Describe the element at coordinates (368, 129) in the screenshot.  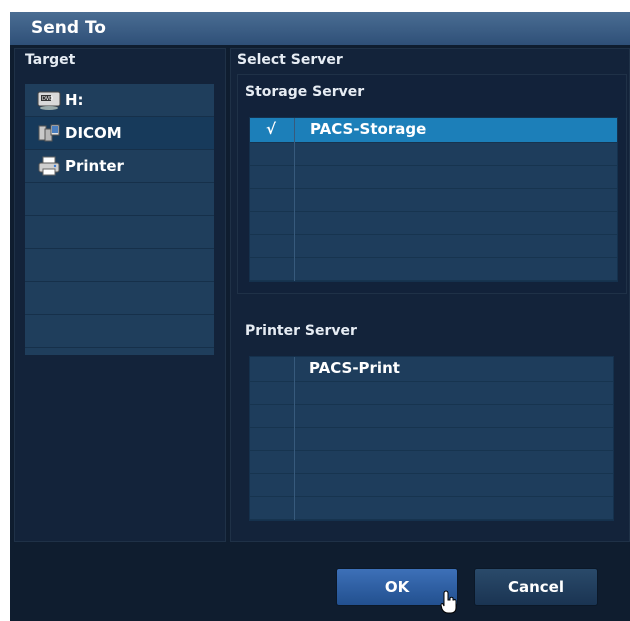
I see `server-name: PACS-Storage` at that location.